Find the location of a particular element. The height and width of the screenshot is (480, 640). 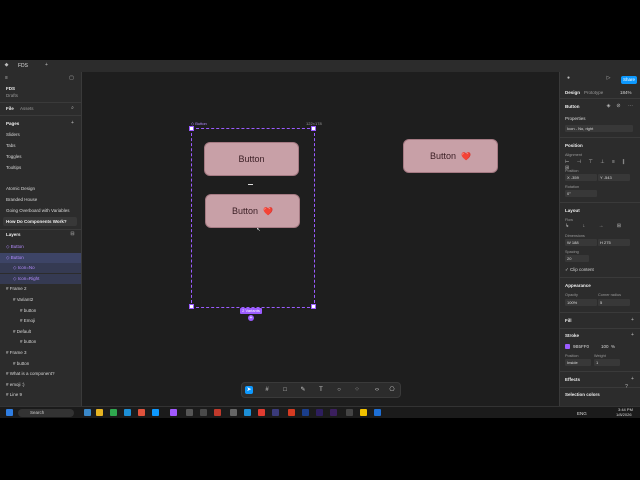

corner-radius-field: 5 is located at coordinates (614, 302).